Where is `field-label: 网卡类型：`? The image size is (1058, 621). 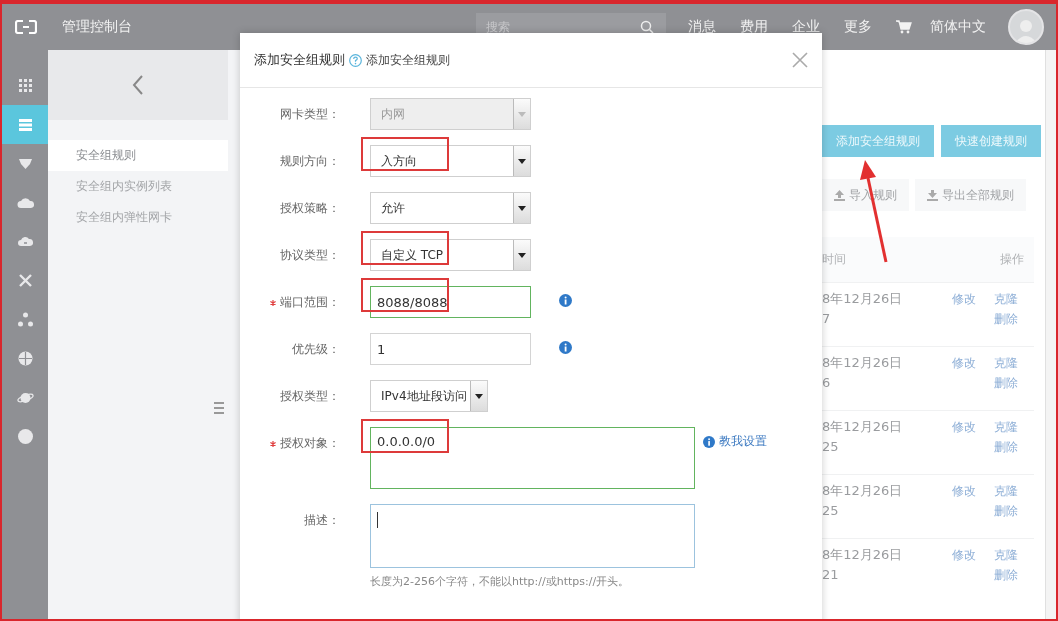 field-label: 网卡类型： is located at coordinates (310, 114).